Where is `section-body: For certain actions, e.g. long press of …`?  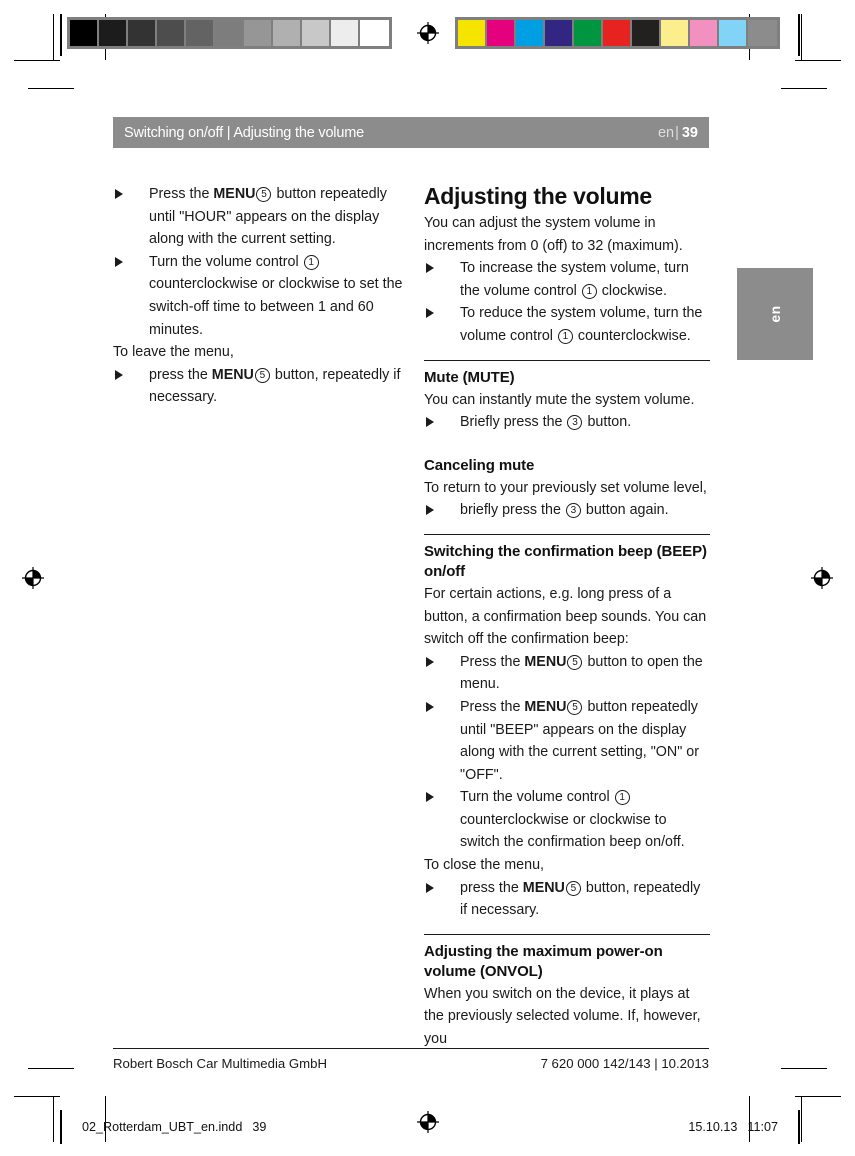
section-body: For certain actions, e.g. long press of … is located at coordinates (565, 616).